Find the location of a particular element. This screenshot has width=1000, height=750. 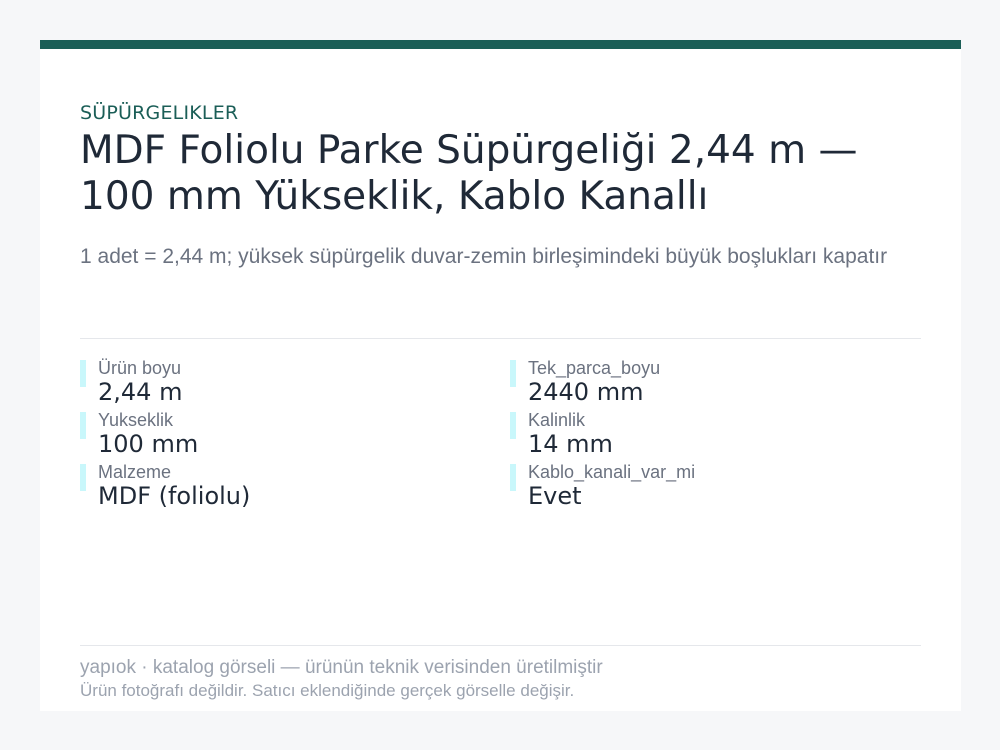

spec-value: MDF (foliolu) is located at coordinates (174, 496).